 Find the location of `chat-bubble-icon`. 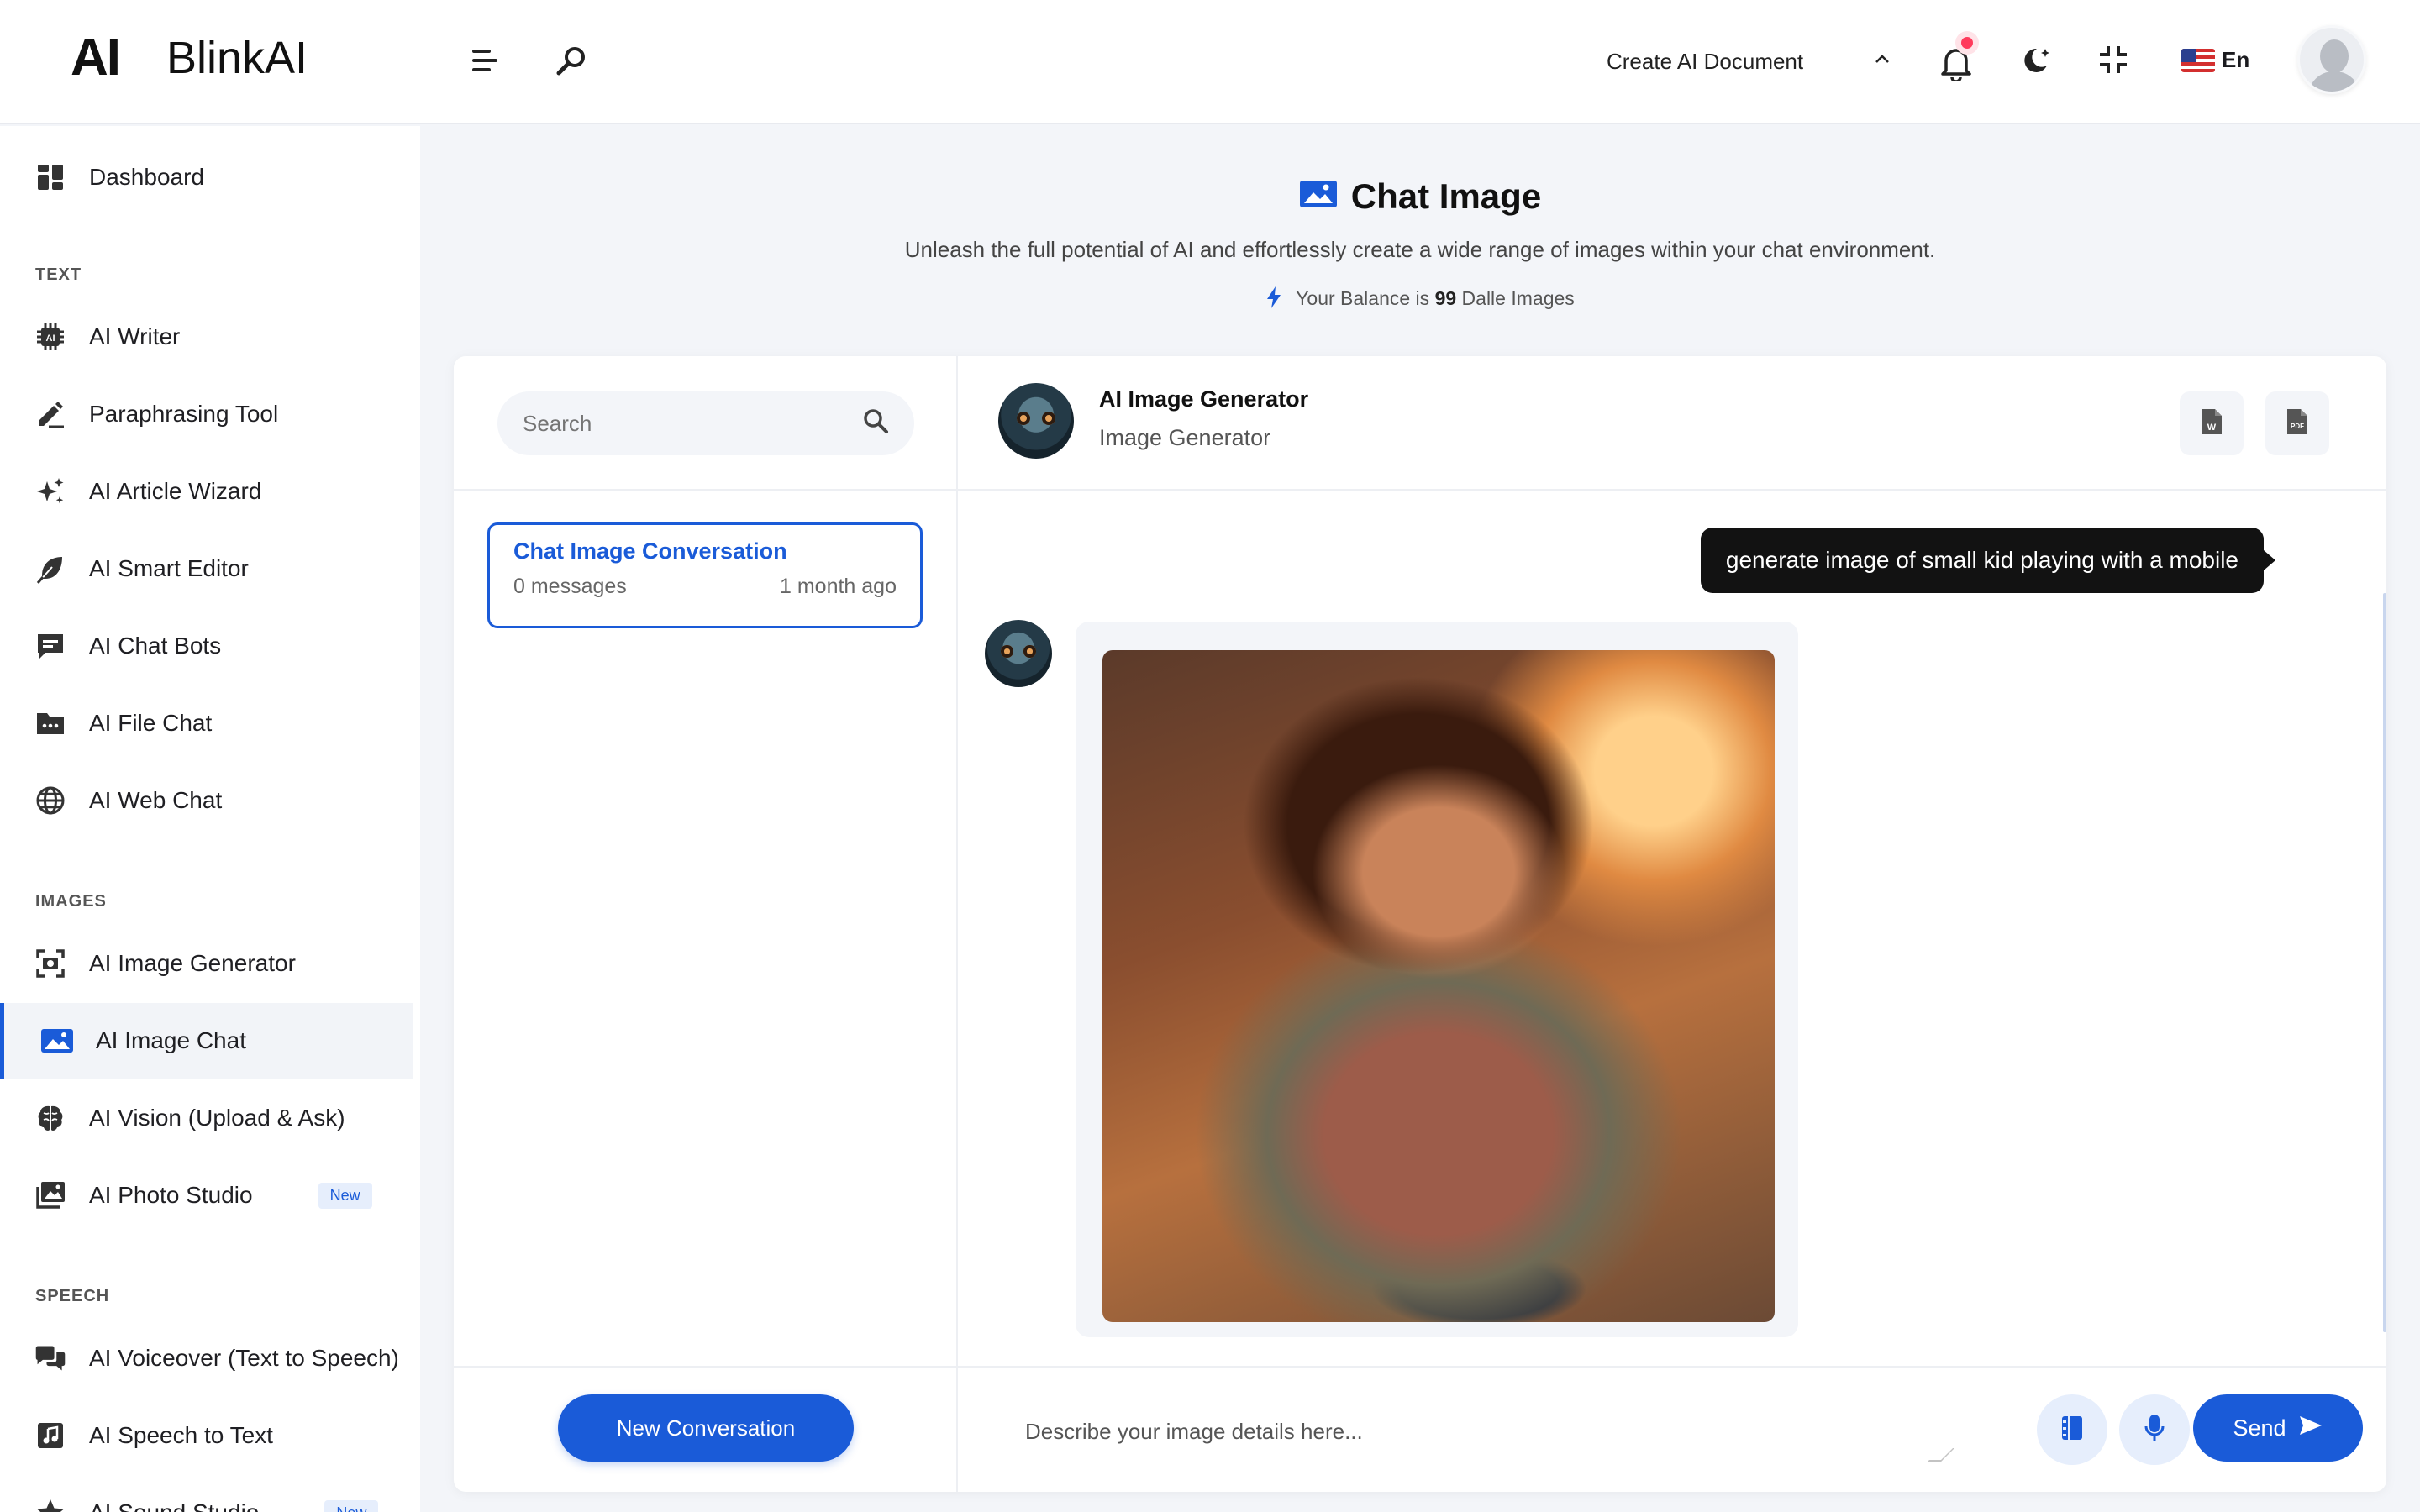

chat-bubble-icon is located at coordinates (51, 646).